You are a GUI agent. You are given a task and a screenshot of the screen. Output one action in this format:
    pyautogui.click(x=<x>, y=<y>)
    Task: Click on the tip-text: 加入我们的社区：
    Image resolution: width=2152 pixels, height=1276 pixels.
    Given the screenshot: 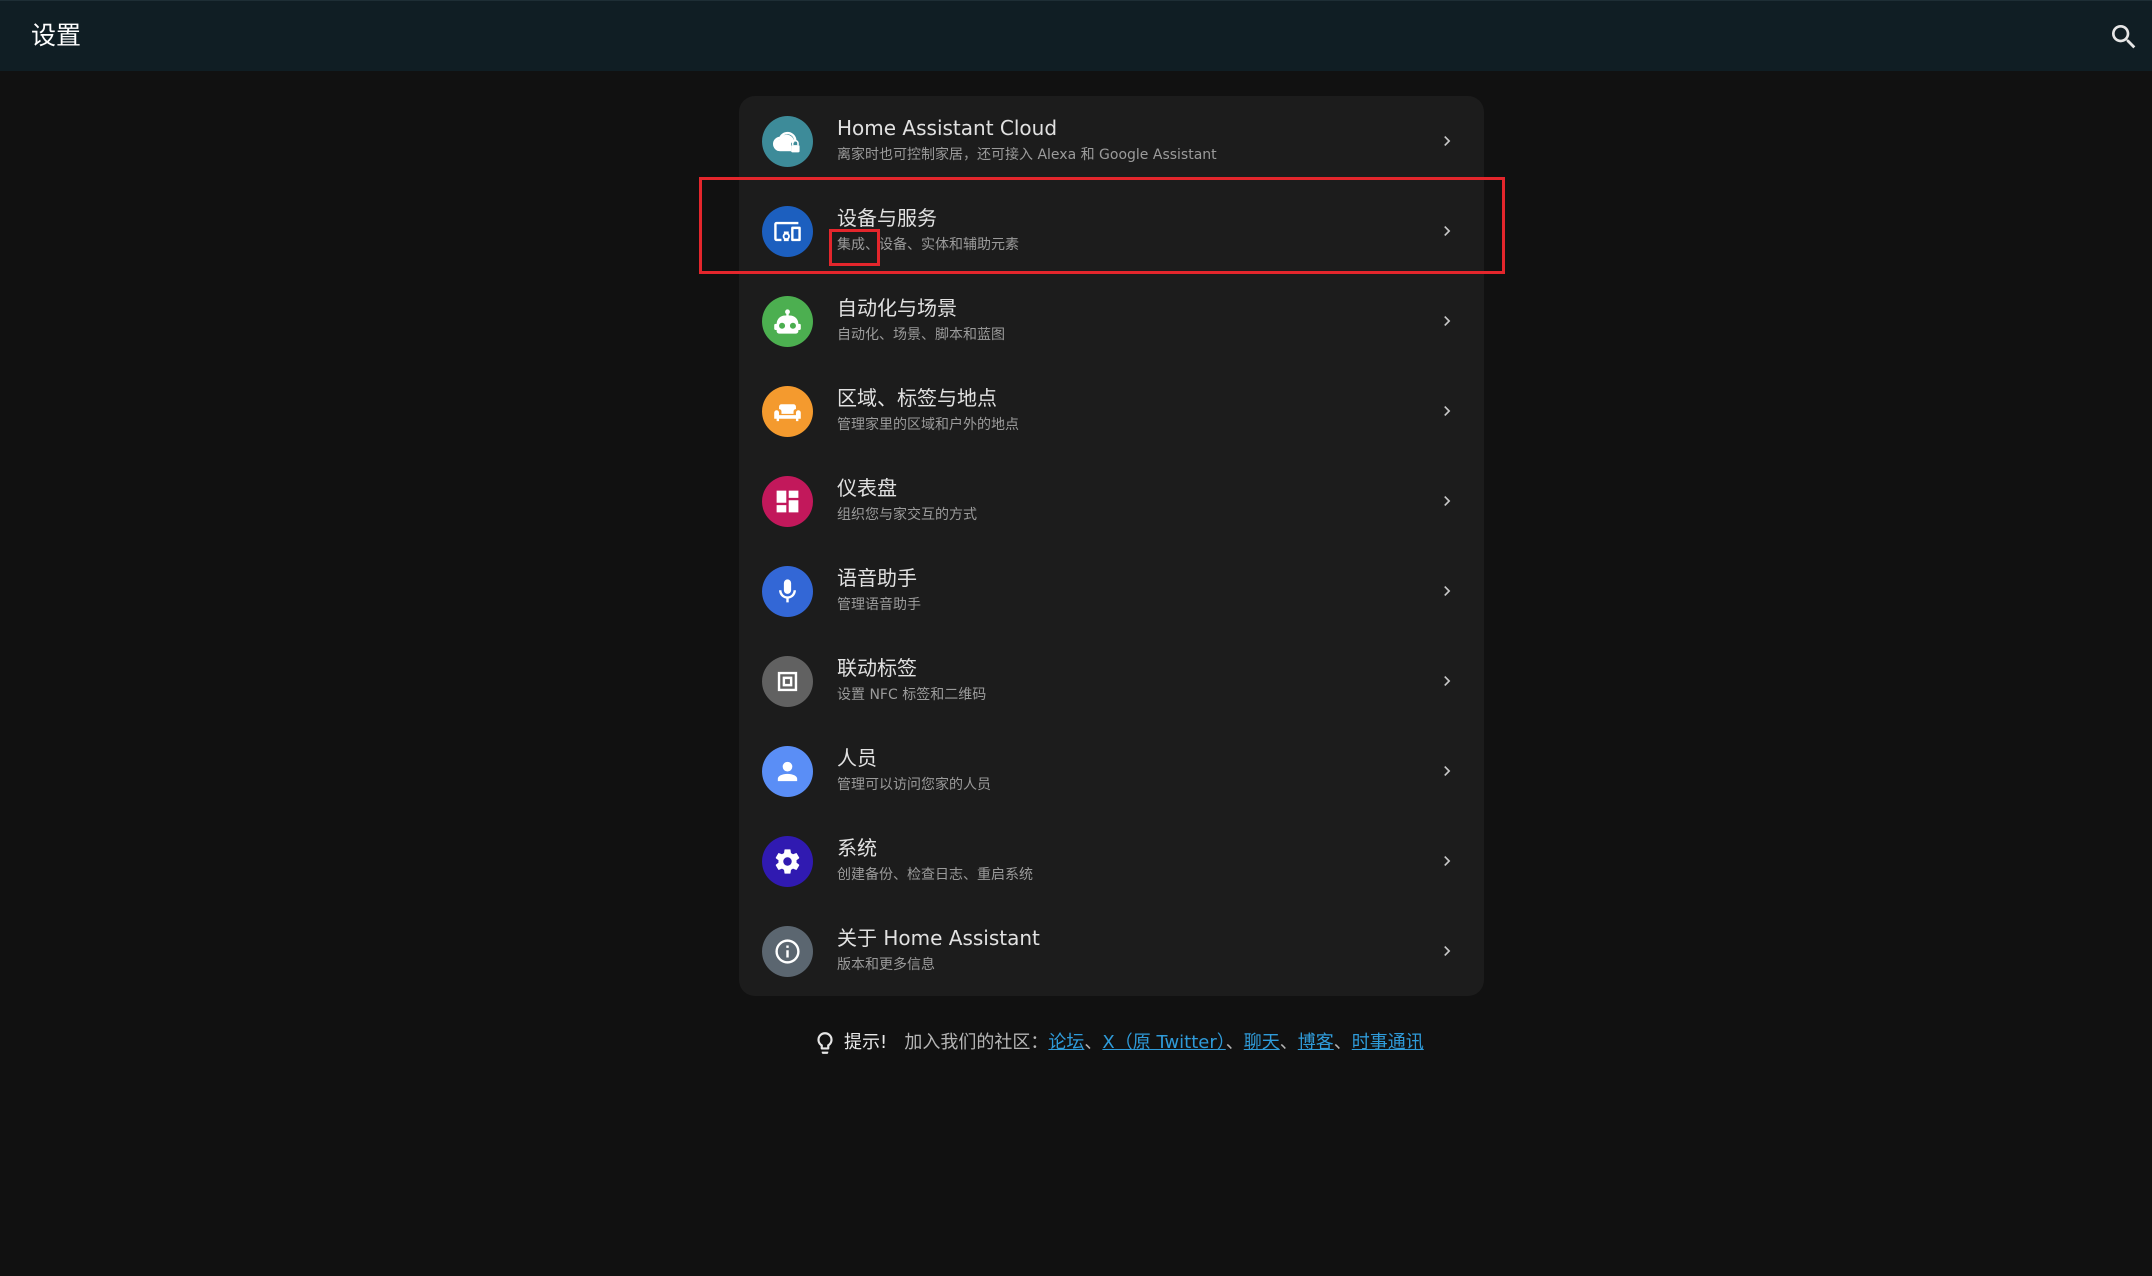 What is the action you would take?
    pyautogui.click(x=976, y=1042)
    